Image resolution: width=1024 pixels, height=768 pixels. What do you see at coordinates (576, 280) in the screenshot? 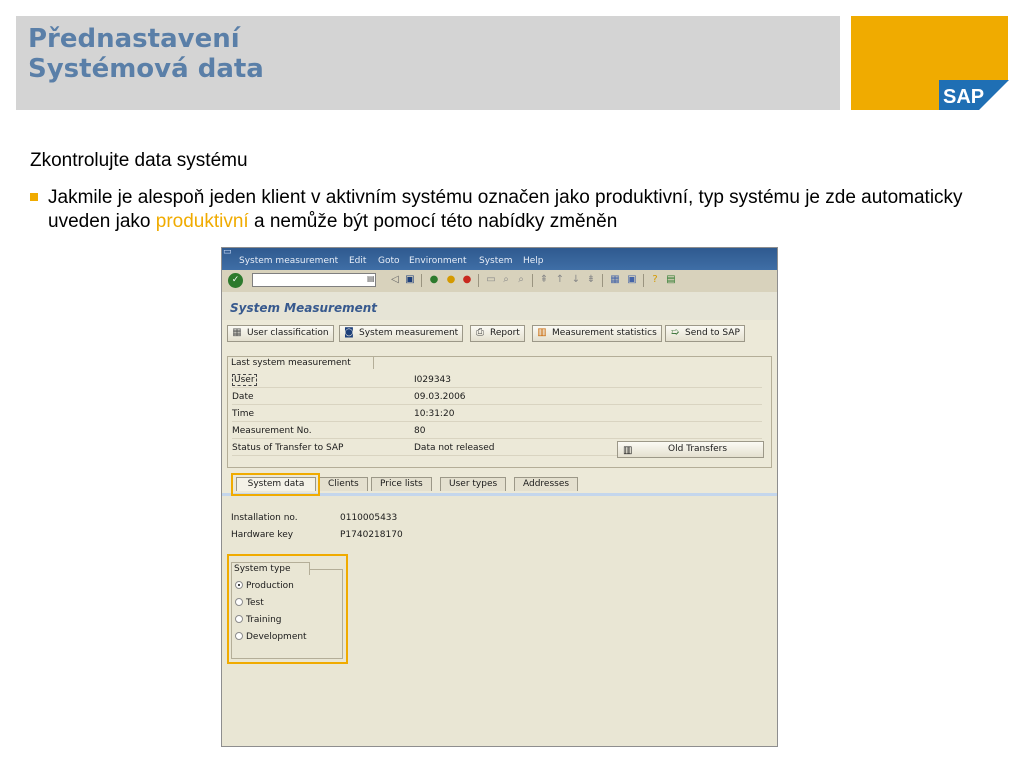
I see `next-page-icon: ↓` at bounding box center [576, 280].